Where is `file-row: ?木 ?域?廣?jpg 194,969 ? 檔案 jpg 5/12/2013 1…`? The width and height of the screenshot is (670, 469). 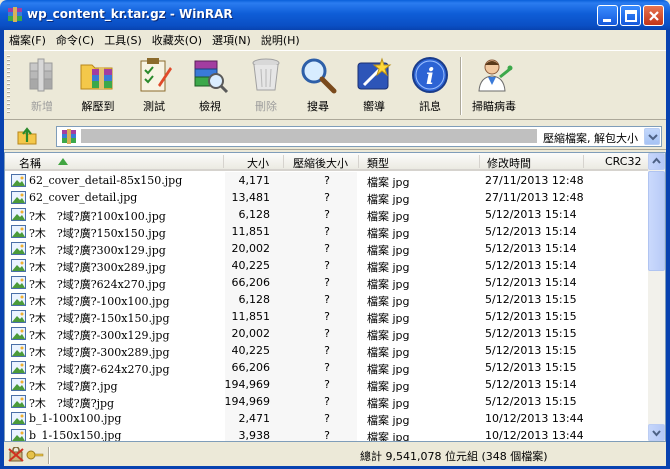
file-row: ?木 ?域?廣?jpg 194,969 ? 檔案 jpg 5/12/2013 1… is located at coordinates (326, 401).